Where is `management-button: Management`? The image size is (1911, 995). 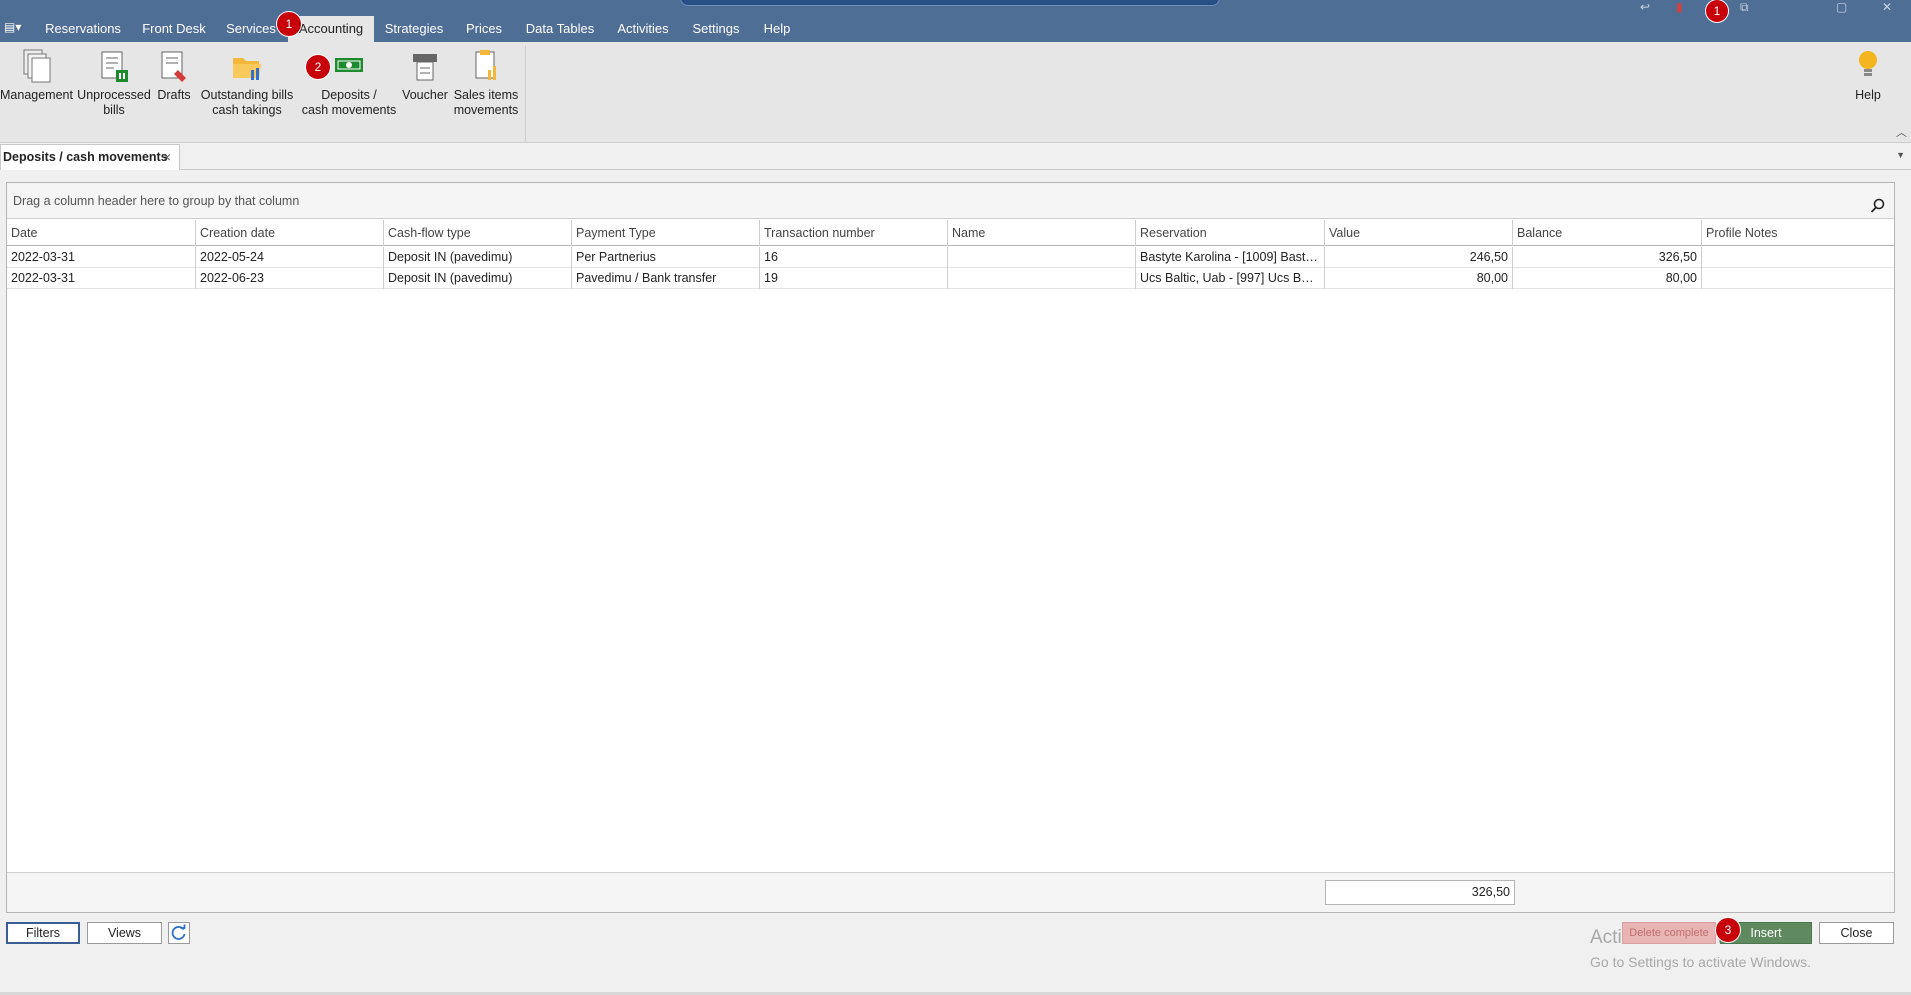 management-button: Management is located at coordinates (36, 75).